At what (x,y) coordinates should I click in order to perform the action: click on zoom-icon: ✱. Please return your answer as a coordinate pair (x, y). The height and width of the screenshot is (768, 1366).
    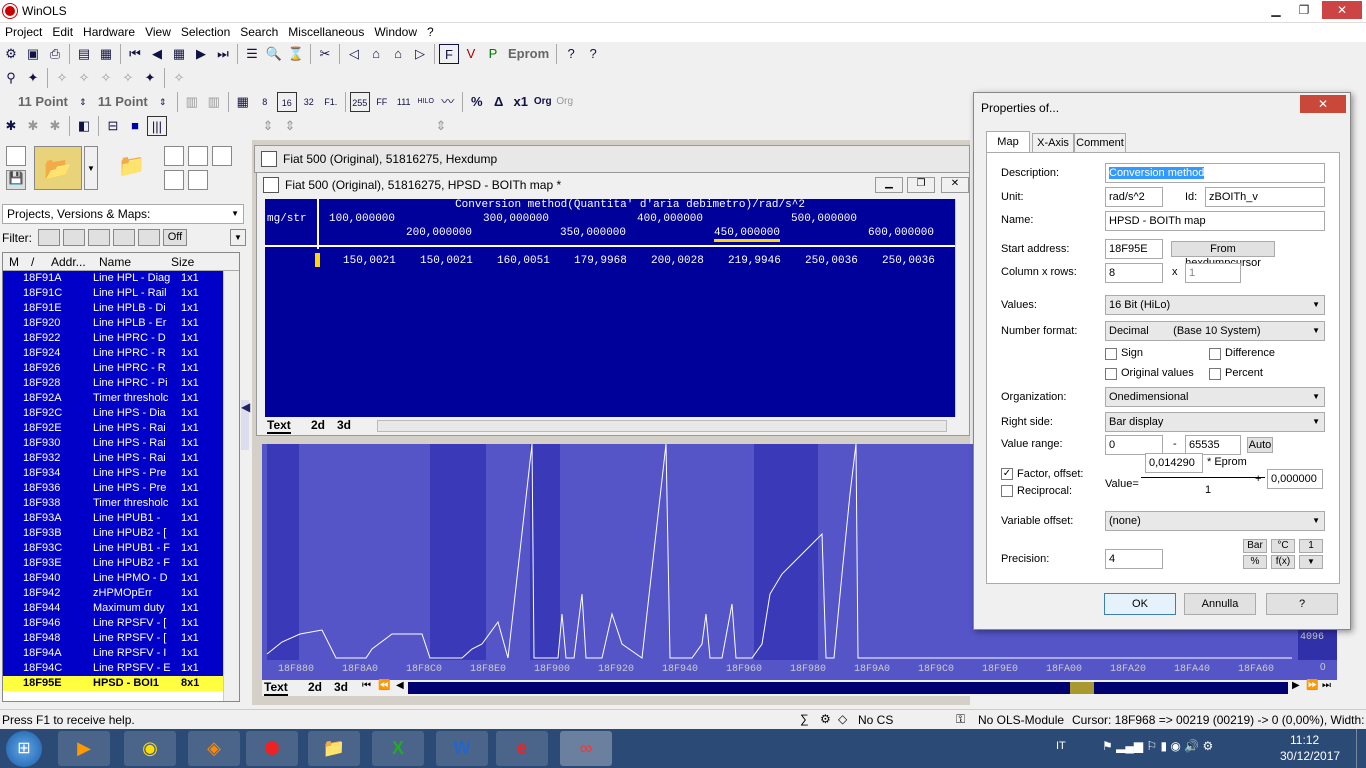
    Looking at the image, I should click on (11, 126).